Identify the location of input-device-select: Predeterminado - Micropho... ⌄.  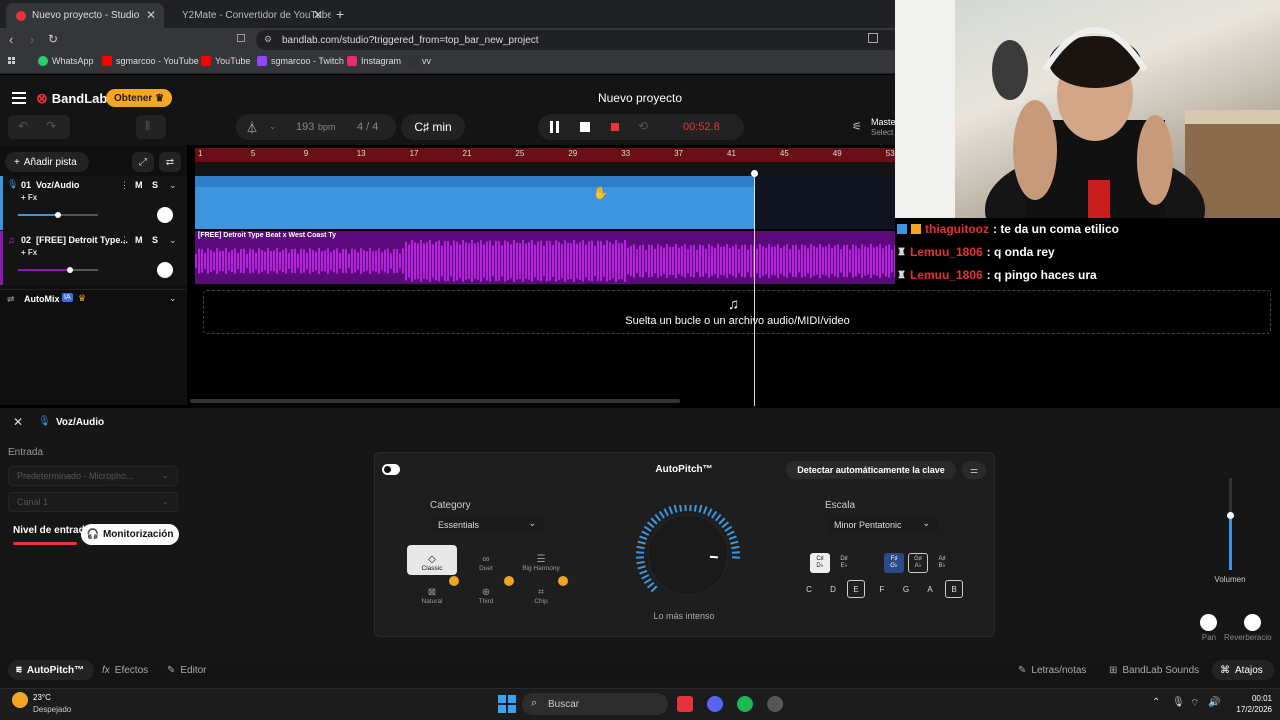
(93, 476).